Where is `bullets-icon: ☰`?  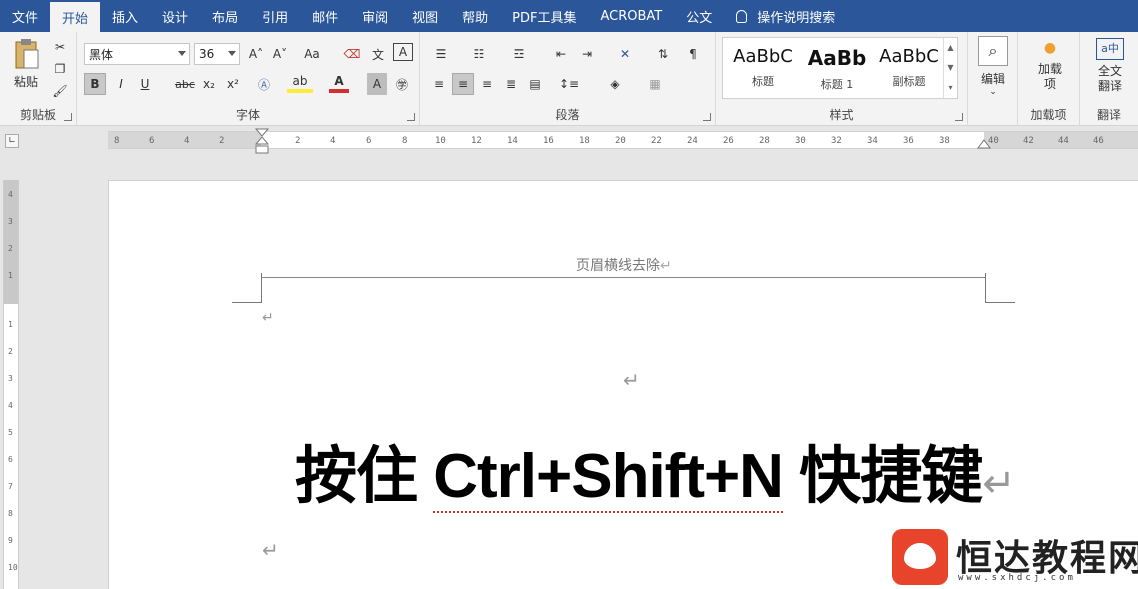 bullets-icon: ☰ is located at coordinates (441, 54).